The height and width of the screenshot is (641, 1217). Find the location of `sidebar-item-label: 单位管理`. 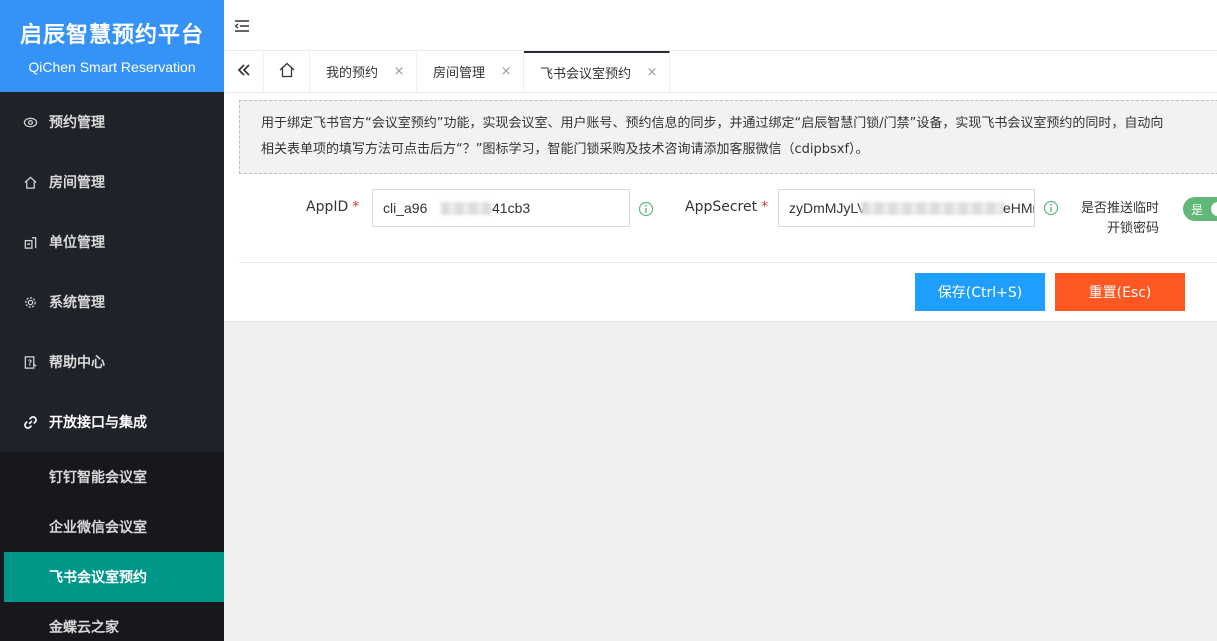

sidebar-item-label: 单位管理 is located at coordinates (77, 243).